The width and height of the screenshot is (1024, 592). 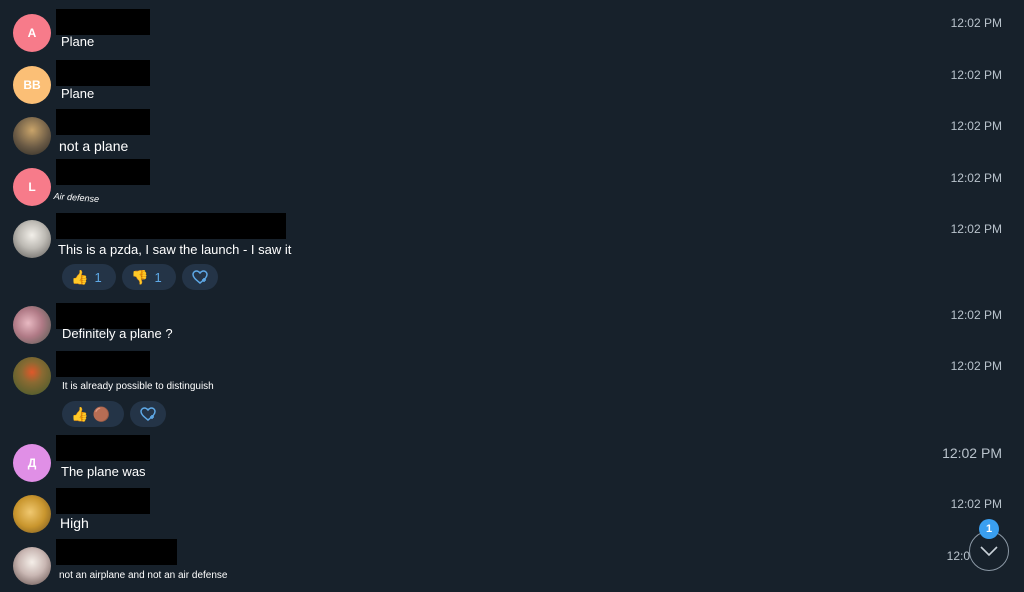 I want to click on message-text: The plane was, so click(x=103, y=471).